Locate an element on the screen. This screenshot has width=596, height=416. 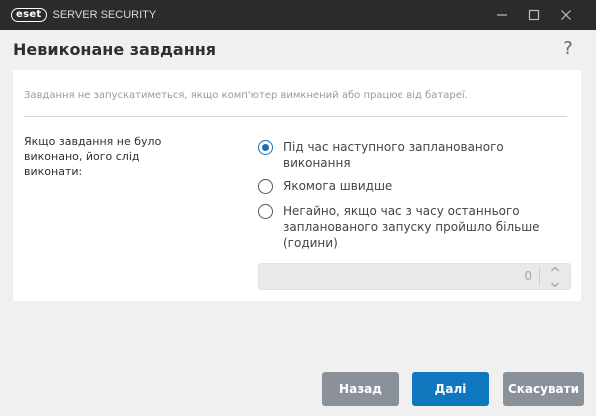
chevron-down-icon is located at coordinates (555, 285).